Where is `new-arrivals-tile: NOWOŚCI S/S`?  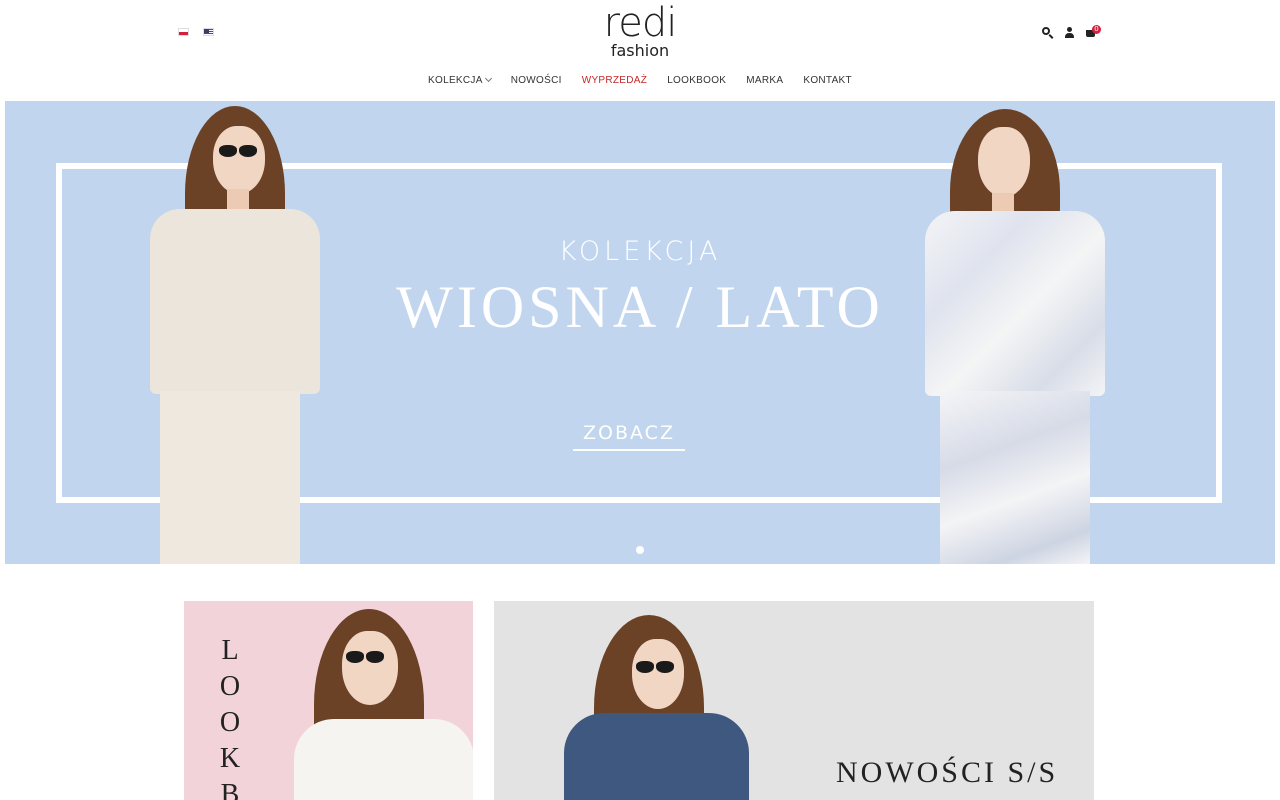 new-arrivals-tile: NOWOŚCI S/S is located at coordinates (794, 700).